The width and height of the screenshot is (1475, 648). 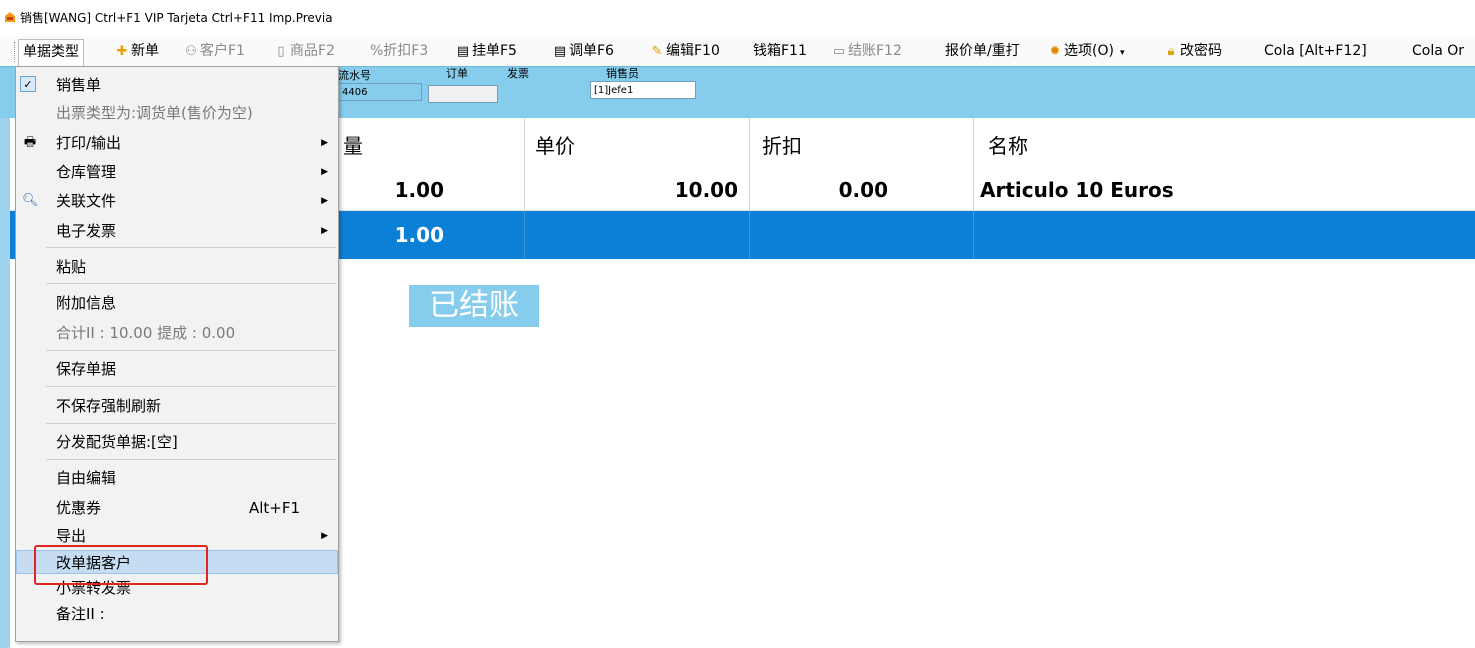 I want to click on doc-type-button: 单据类型, so click(x=51, y=52).